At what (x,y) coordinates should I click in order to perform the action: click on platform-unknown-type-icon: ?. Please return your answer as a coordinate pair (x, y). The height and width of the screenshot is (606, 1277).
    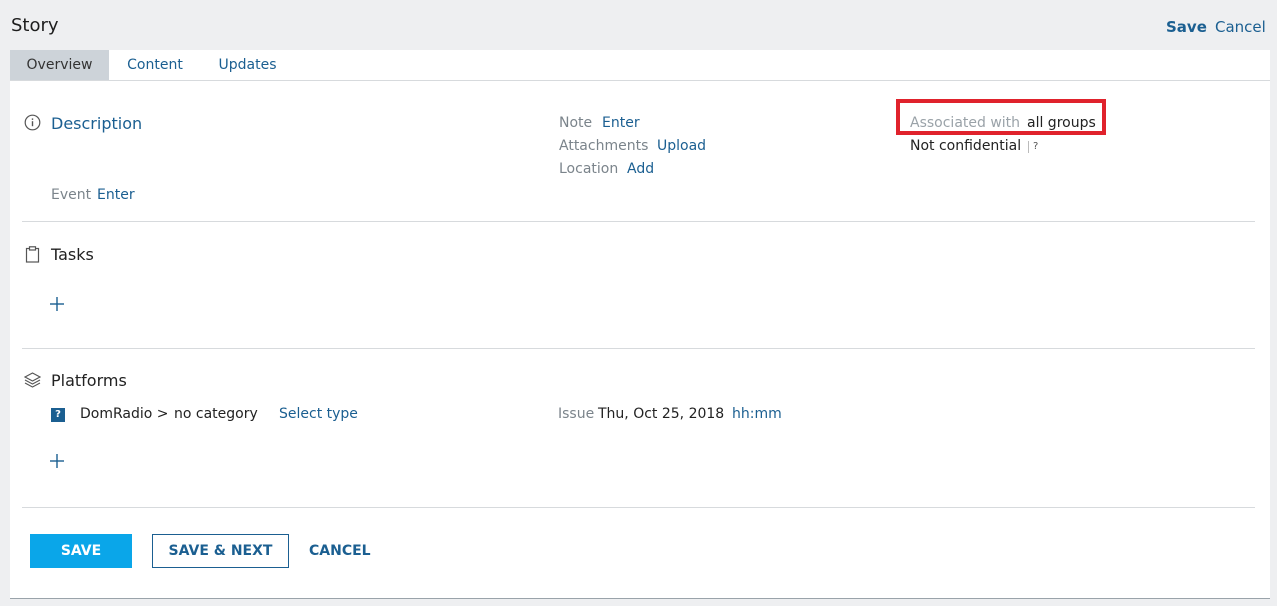
    Looking at the image, I should click on (58, 415).